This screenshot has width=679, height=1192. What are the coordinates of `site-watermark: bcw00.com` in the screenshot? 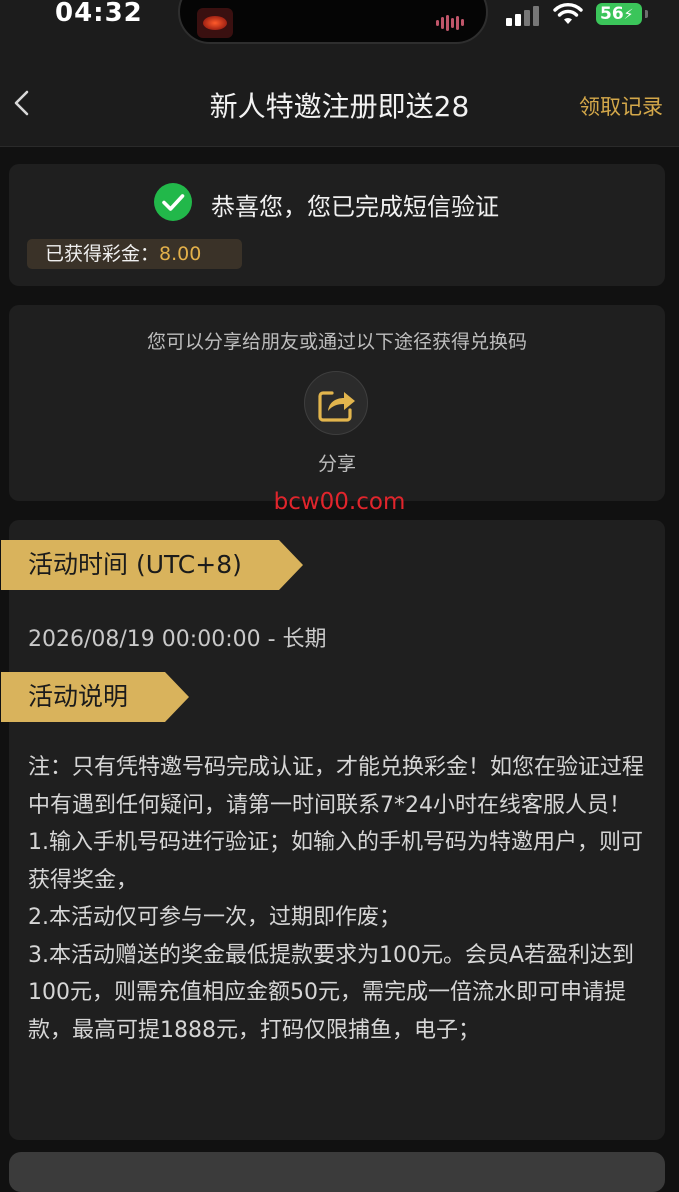 It's located at (339, 502).